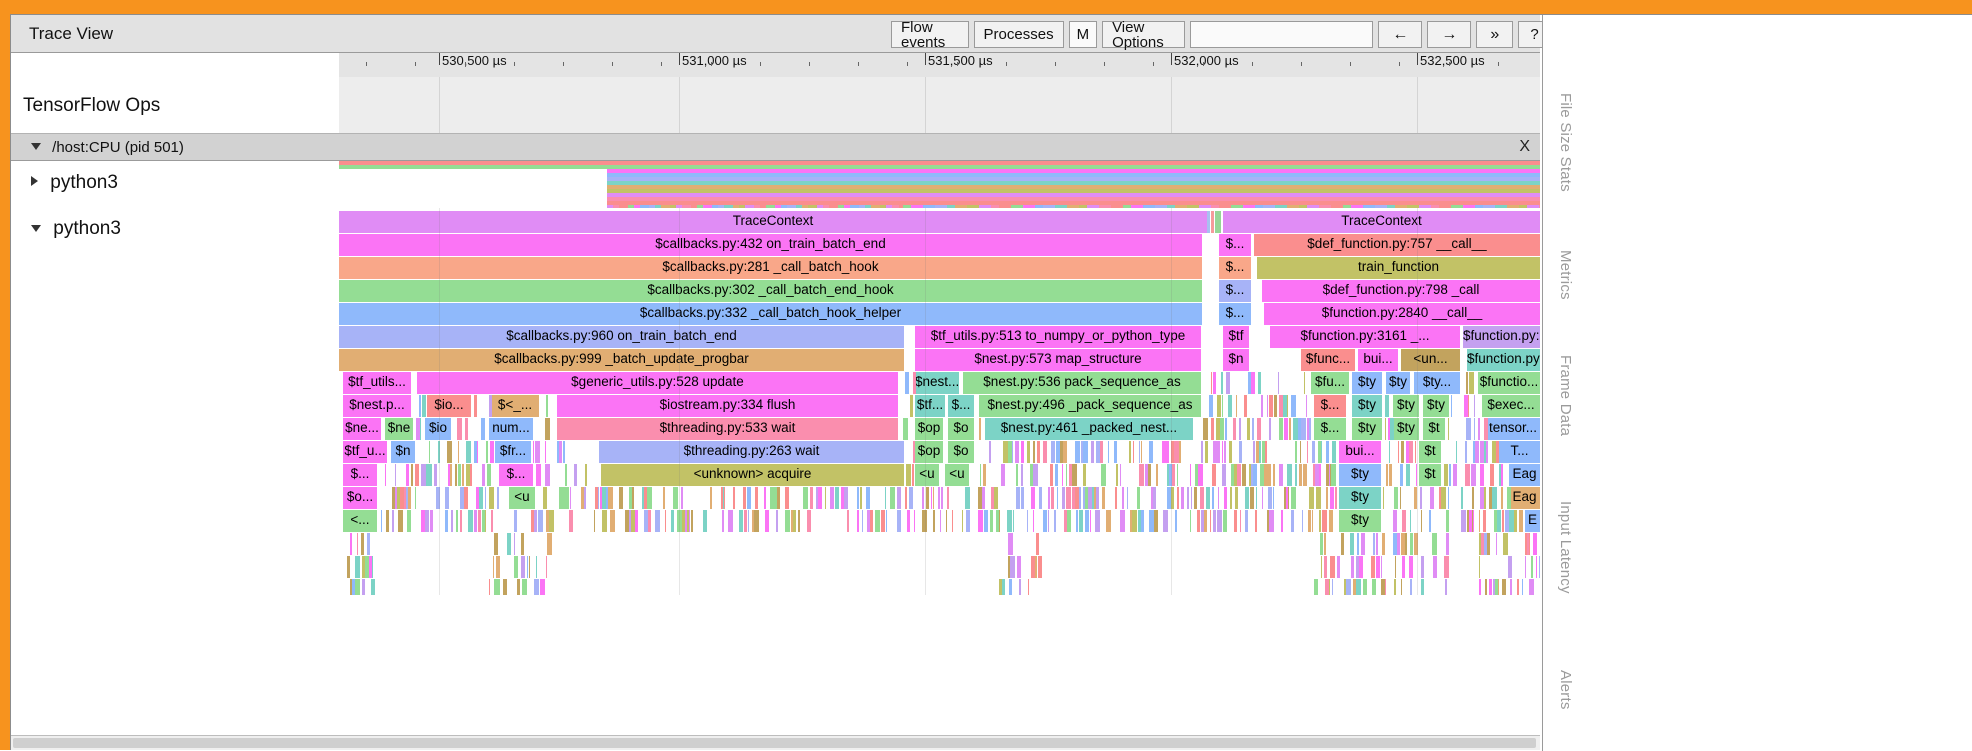 The image size is (1972, 751). I want to click on thread-1-minimap, so click(939, 184).